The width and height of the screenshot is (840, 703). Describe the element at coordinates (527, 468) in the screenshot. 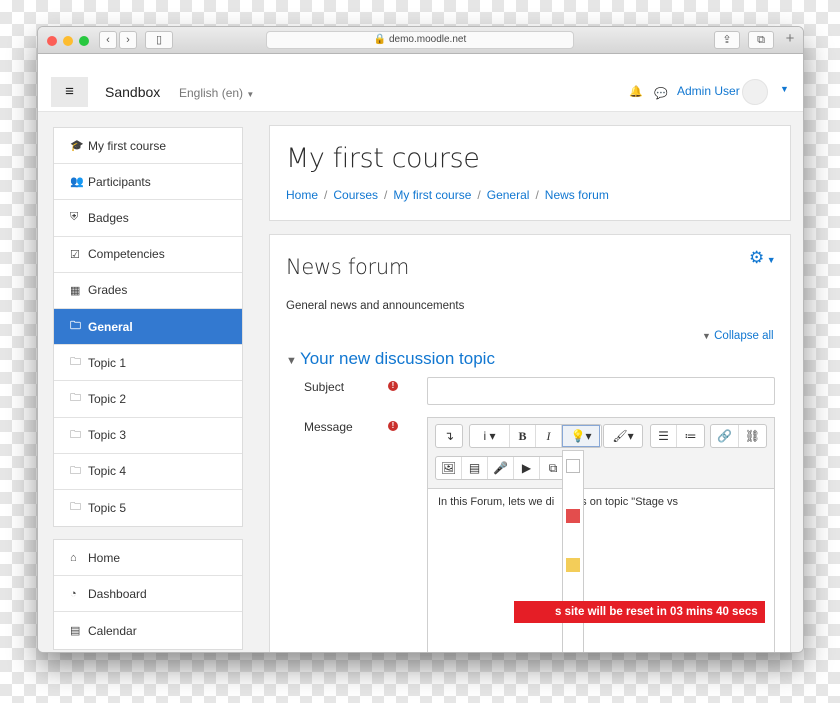

I see `video-icon: ▶` at that location.